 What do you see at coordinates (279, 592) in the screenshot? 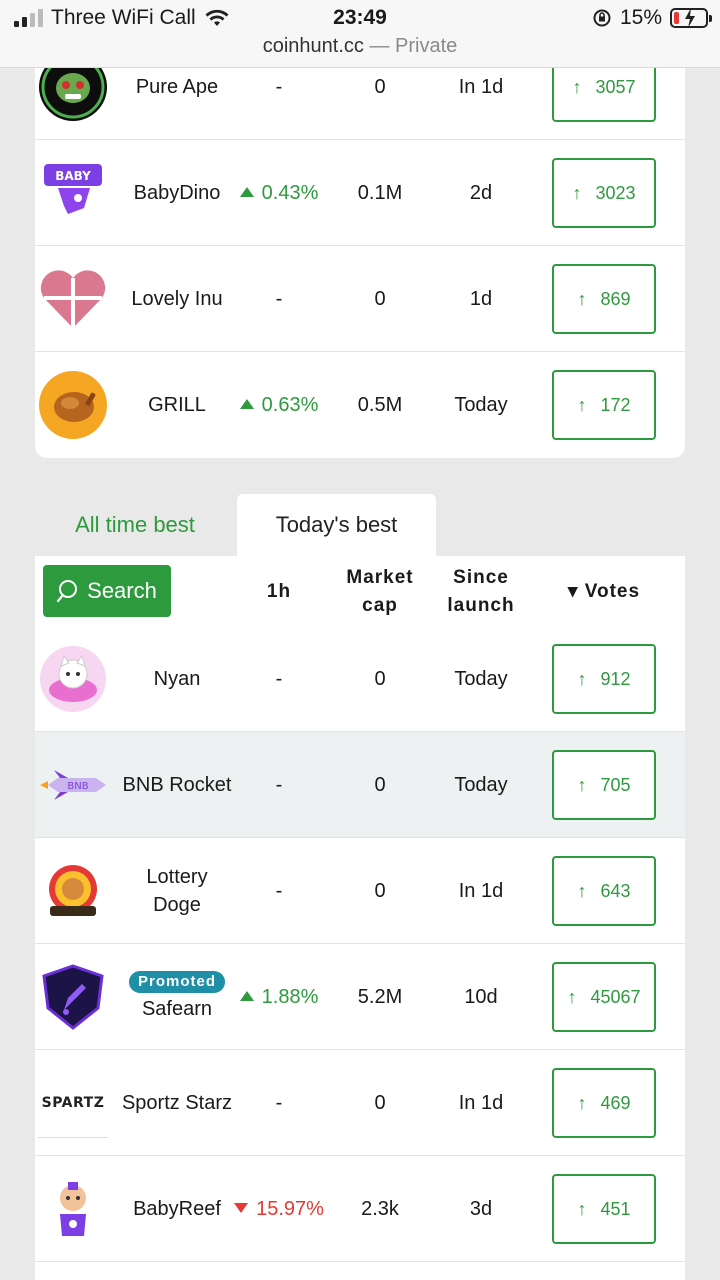
I see `column-1h: 1h` at bounding box center [279, 592].